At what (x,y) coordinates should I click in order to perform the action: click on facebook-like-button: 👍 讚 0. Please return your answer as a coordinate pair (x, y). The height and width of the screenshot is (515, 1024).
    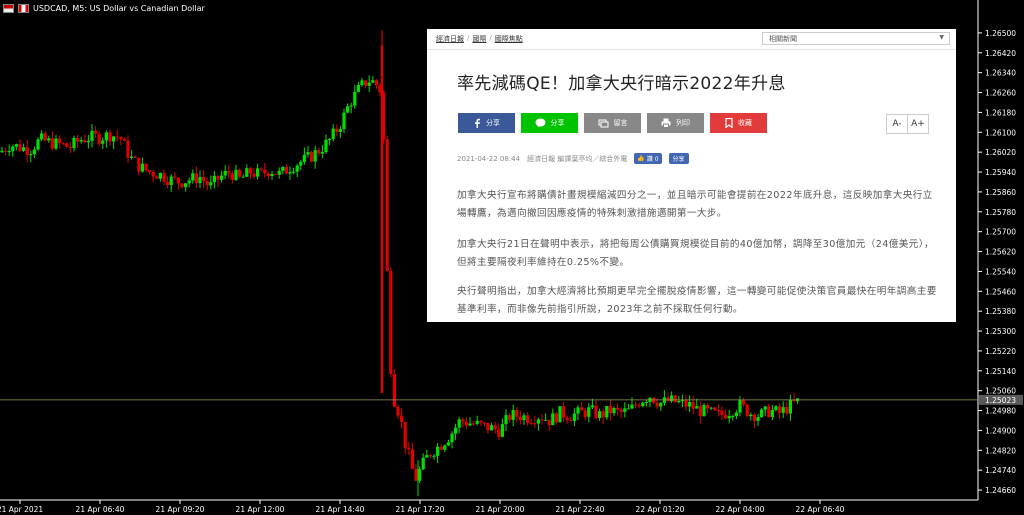
    Looking at the image, I should click on (648, 158).